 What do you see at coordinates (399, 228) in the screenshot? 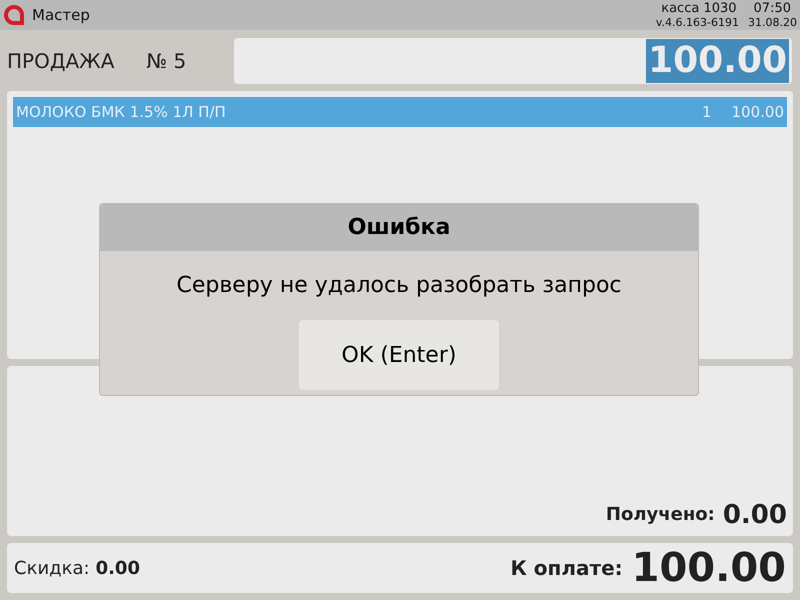
I see `dialog-title: Ошибка` at bounding box center [399, 228].